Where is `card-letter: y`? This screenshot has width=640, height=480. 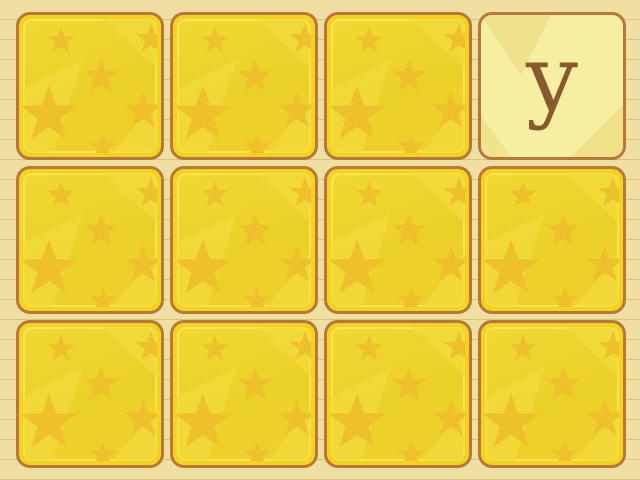
card-letter: y is located at coordinates (552, 78).